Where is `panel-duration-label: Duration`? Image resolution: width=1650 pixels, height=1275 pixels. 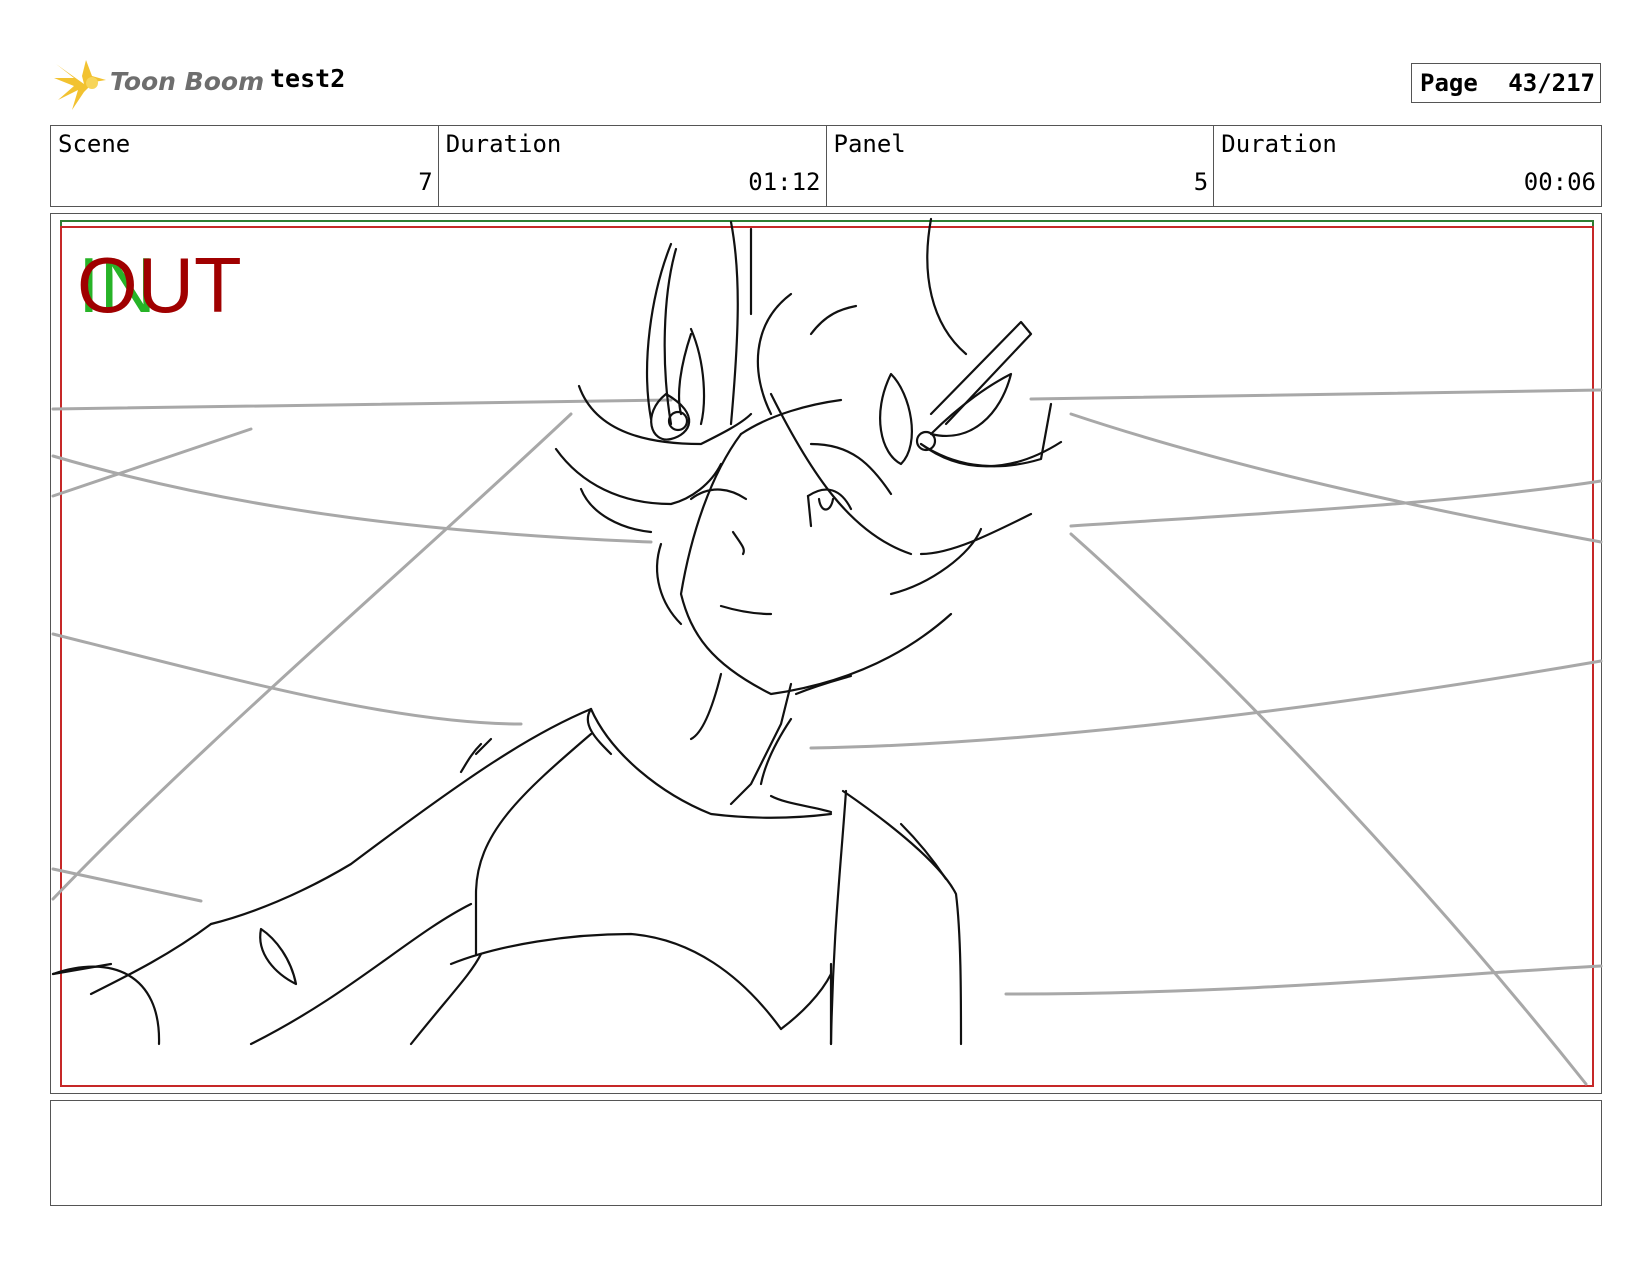 panel-duration-label: Duration is located at coordinates (1279, 144).